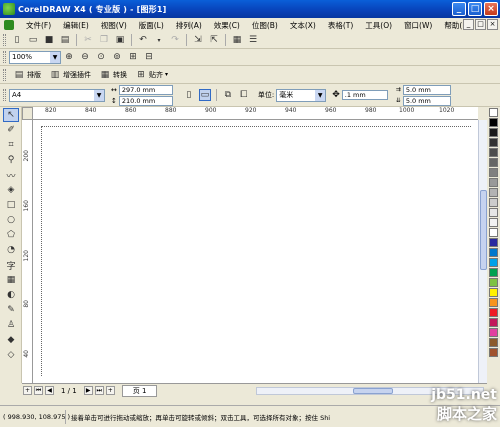 Image resolution: width=500 pixels, height=427 pixels. What do you see at coordinates (27, 390) in the screenshot?
I see `add-page-before-icon: +` at bounding box center [27, 390].